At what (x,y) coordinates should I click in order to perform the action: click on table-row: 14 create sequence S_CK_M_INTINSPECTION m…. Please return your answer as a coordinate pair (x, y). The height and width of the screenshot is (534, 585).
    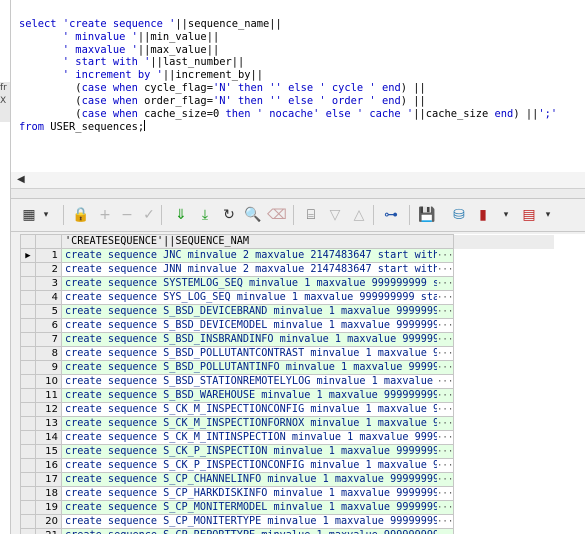
    Looking at the image, I should click on (287, 437).